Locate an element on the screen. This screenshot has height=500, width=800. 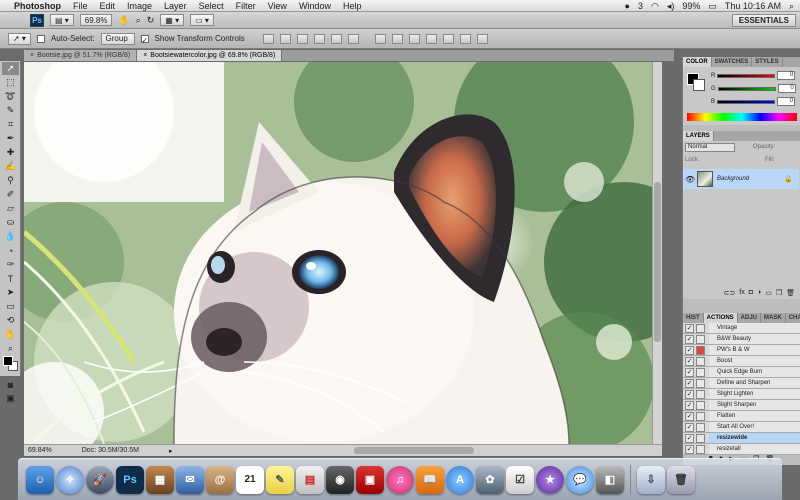
image-capture-icon: ▦ is located at coordinates (160, 479).